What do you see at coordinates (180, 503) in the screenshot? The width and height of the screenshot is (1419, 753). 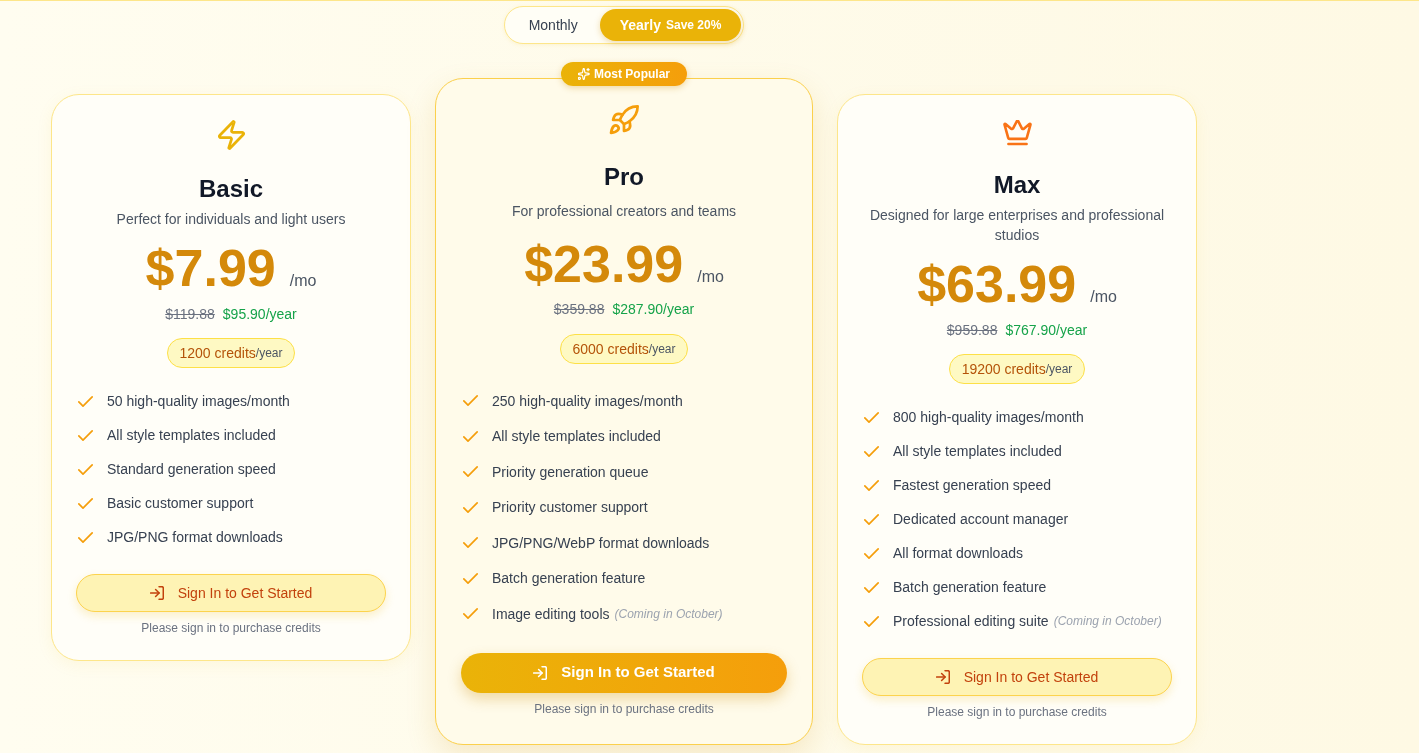 I see `feature-text: Basic customer support` at bounding box center [180, 503].